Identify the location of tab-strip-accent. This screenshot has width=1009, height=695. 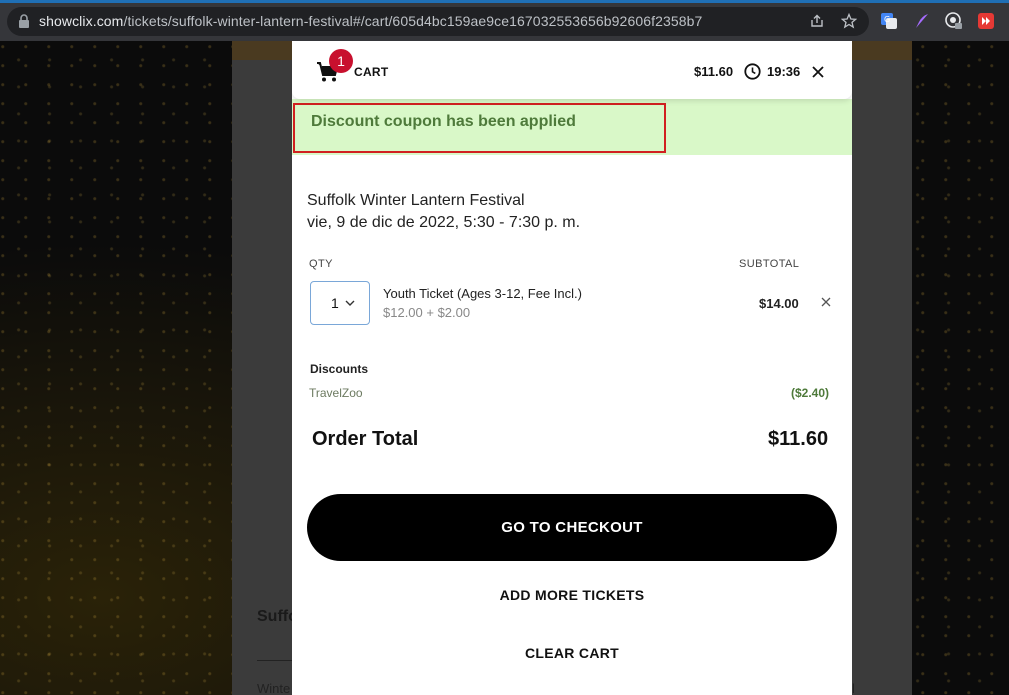
(504, 1).